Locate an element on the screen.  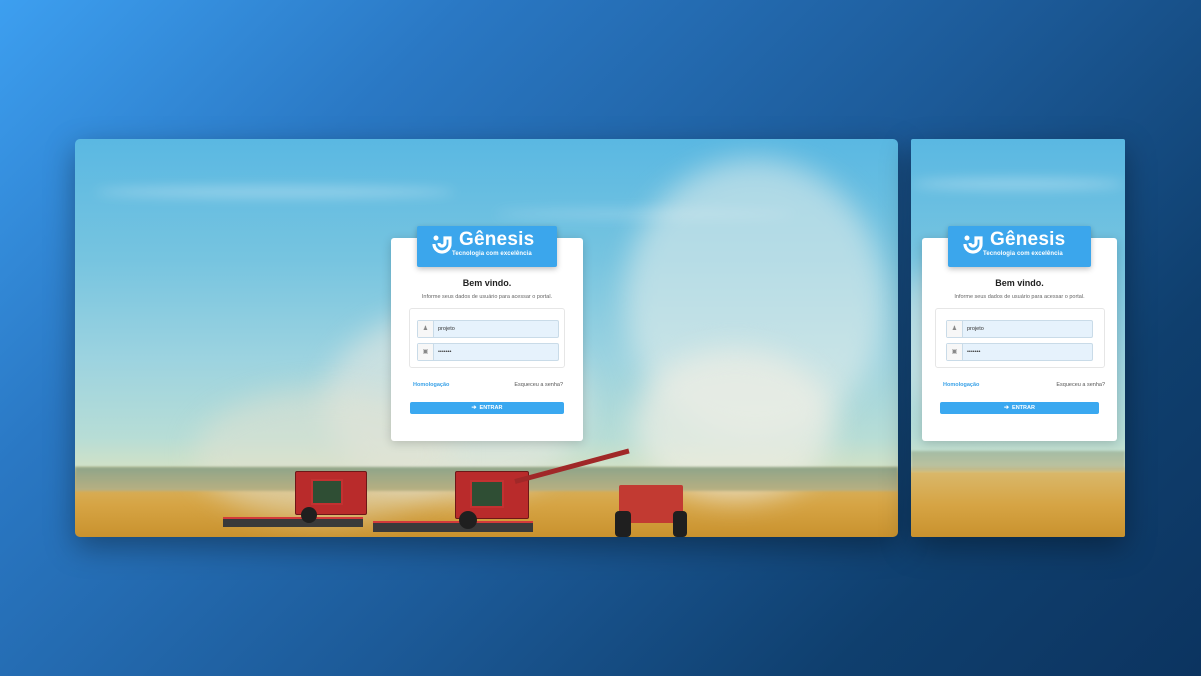
environment-link: Homologação is located at coordinates (431, 385).